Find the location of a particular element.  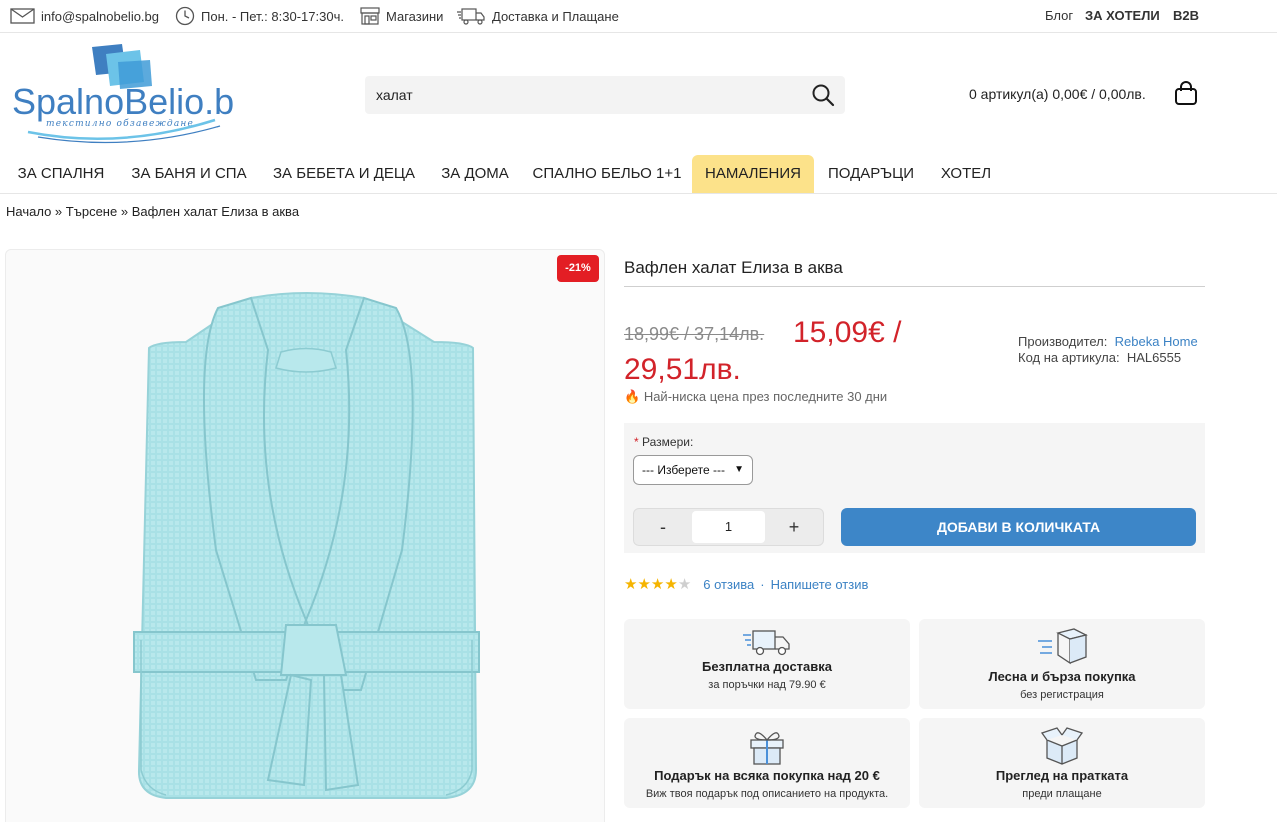

nav-item-bath-spa: ЗА БАНЯ И СПА is located at coordinates (189, 174).